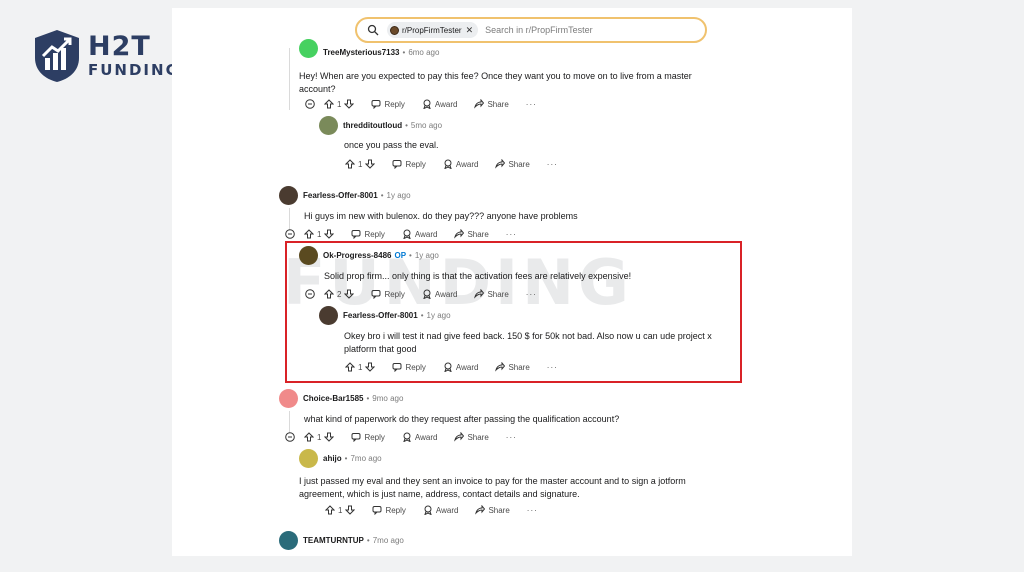 Image resolution: width=1024 pixels, height=572 pixels. What do you see at coordinates (398, 195) in the screenshot?
I see `timestamp: 1y ago` at bounding box center [398, 195].